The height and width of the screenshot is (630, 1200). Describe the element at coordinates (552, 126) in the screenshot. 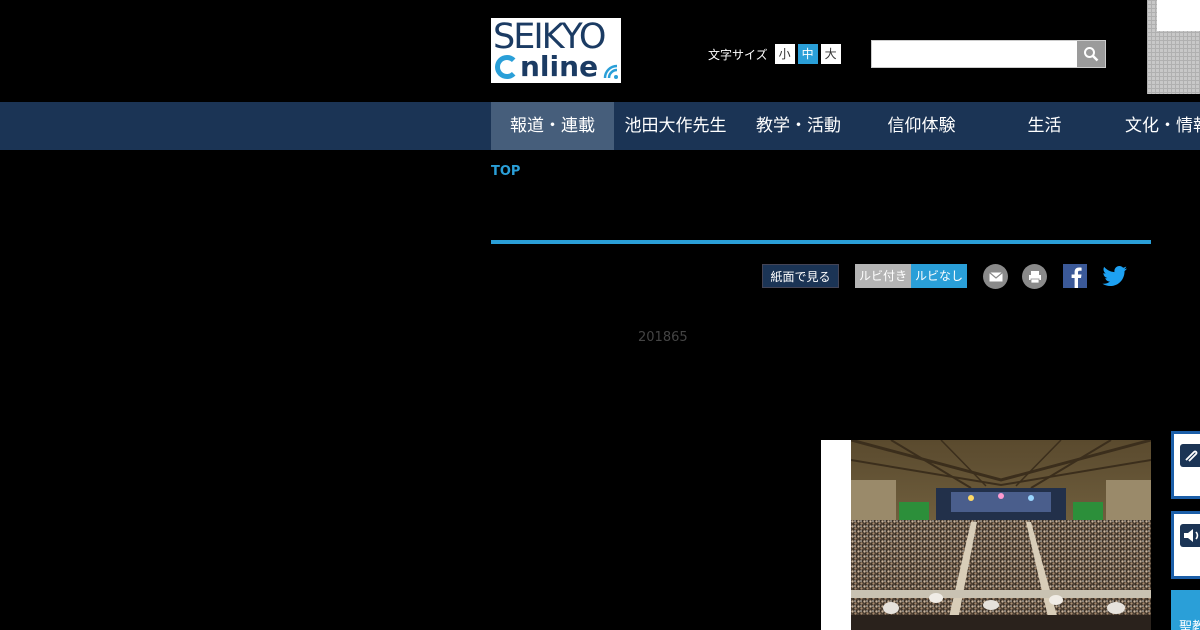

I see `nav-item-news: 報道・連載` at that location.